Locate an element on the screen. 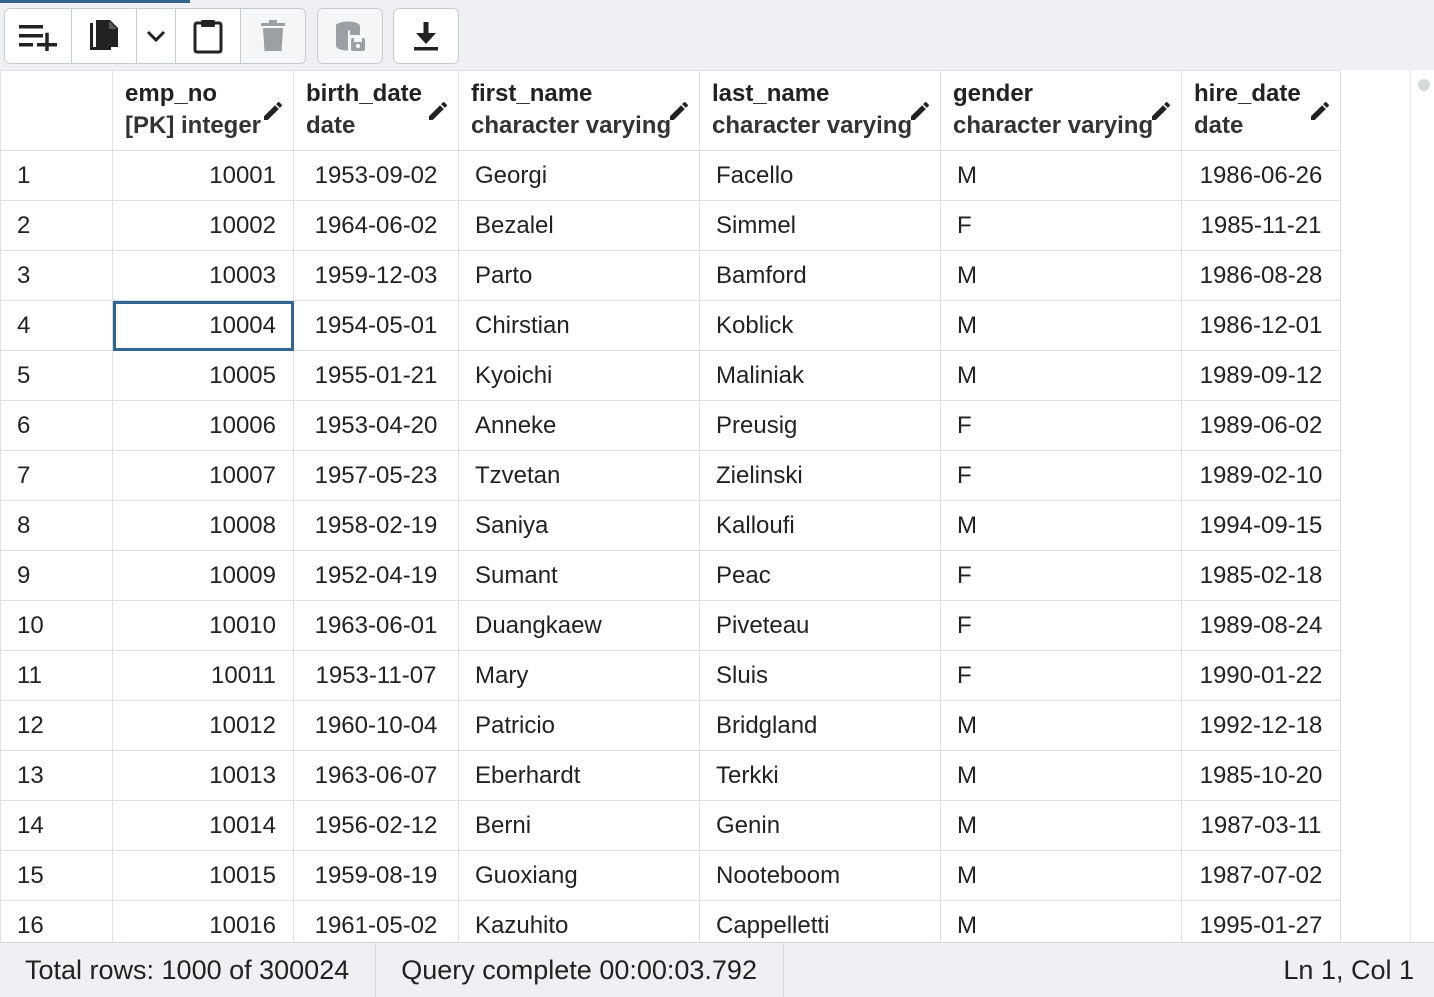 The width and height of the screenshot is (1434, 997). cell-last-name: Facello is located at coordinates (820, 175).